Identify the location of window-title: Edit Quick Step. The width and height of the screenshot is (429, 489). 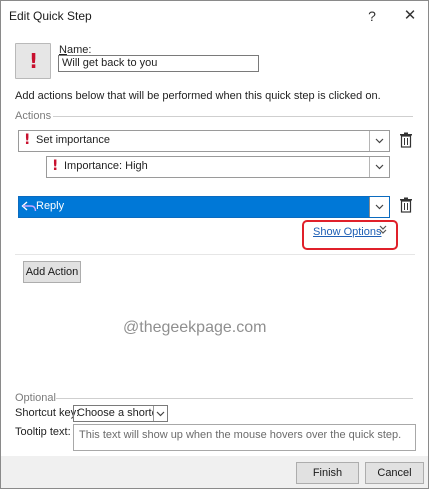
(50, 16).